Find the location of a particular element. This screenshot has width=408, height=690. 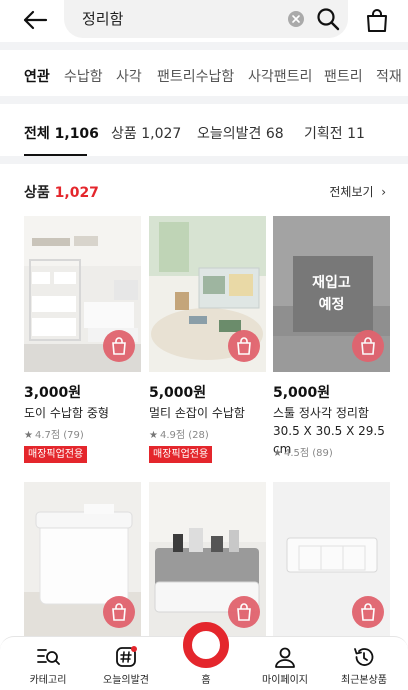

restock-text: 재입고 예정 is located at coordinates (331, 294).